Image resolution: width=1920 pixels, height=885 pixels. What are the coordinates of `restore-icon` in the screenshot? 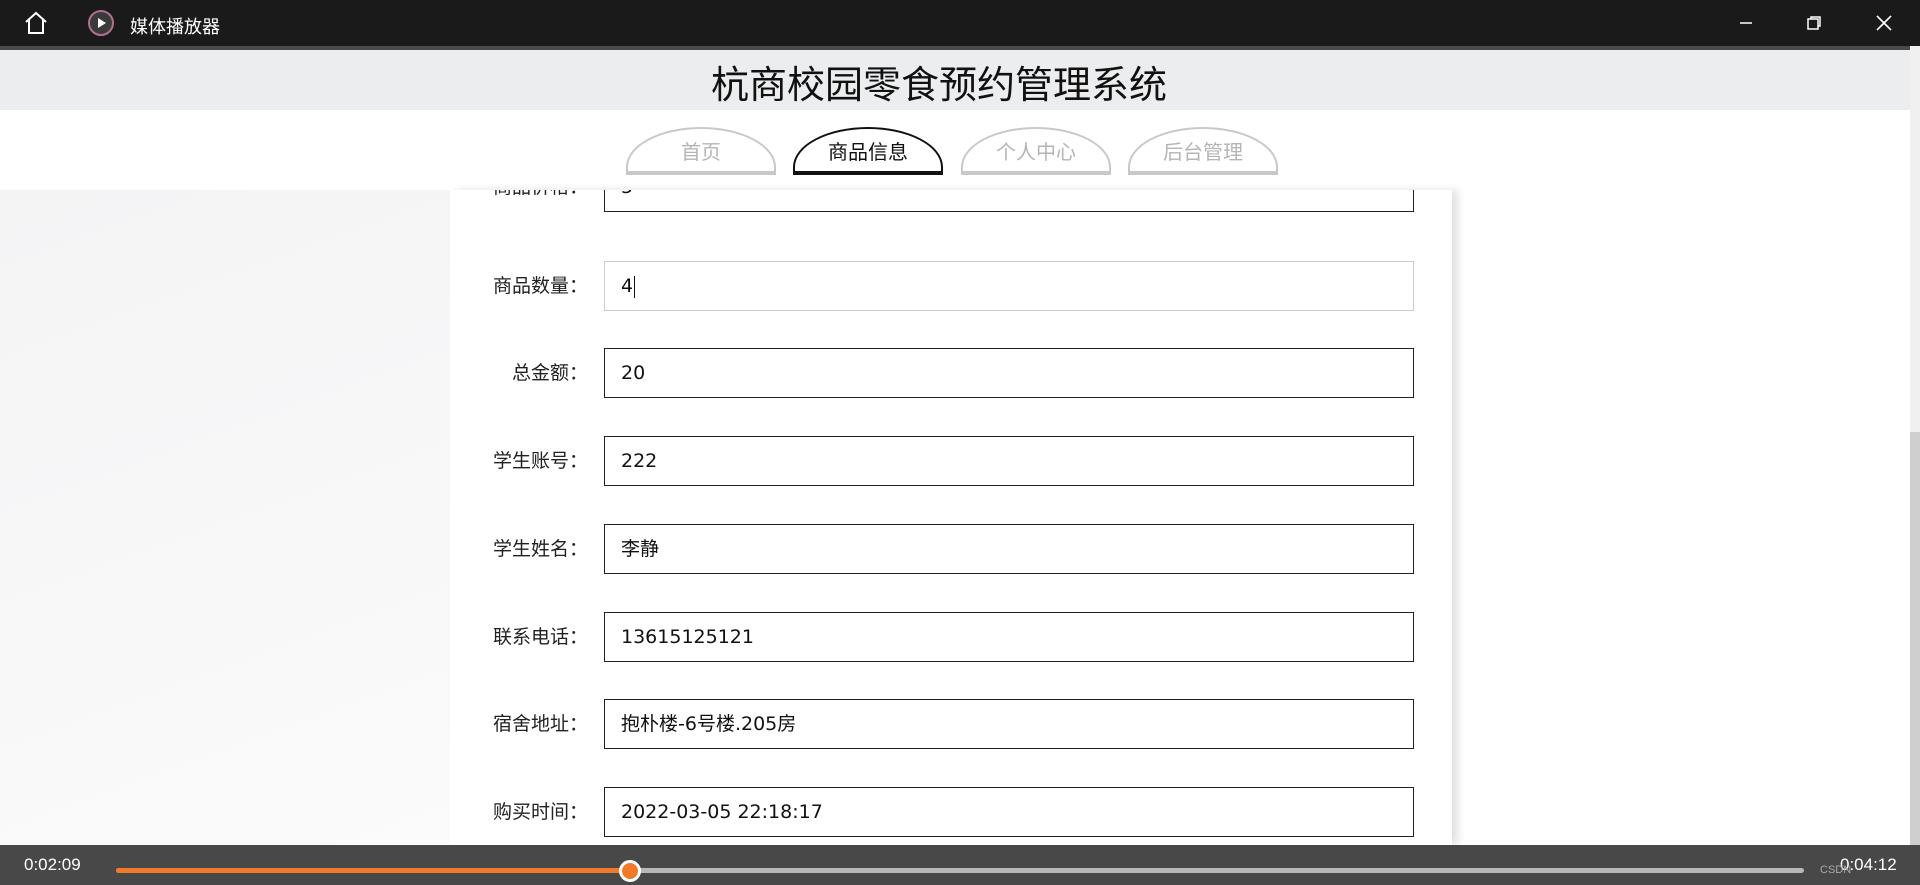 It's located at (1814, 23).